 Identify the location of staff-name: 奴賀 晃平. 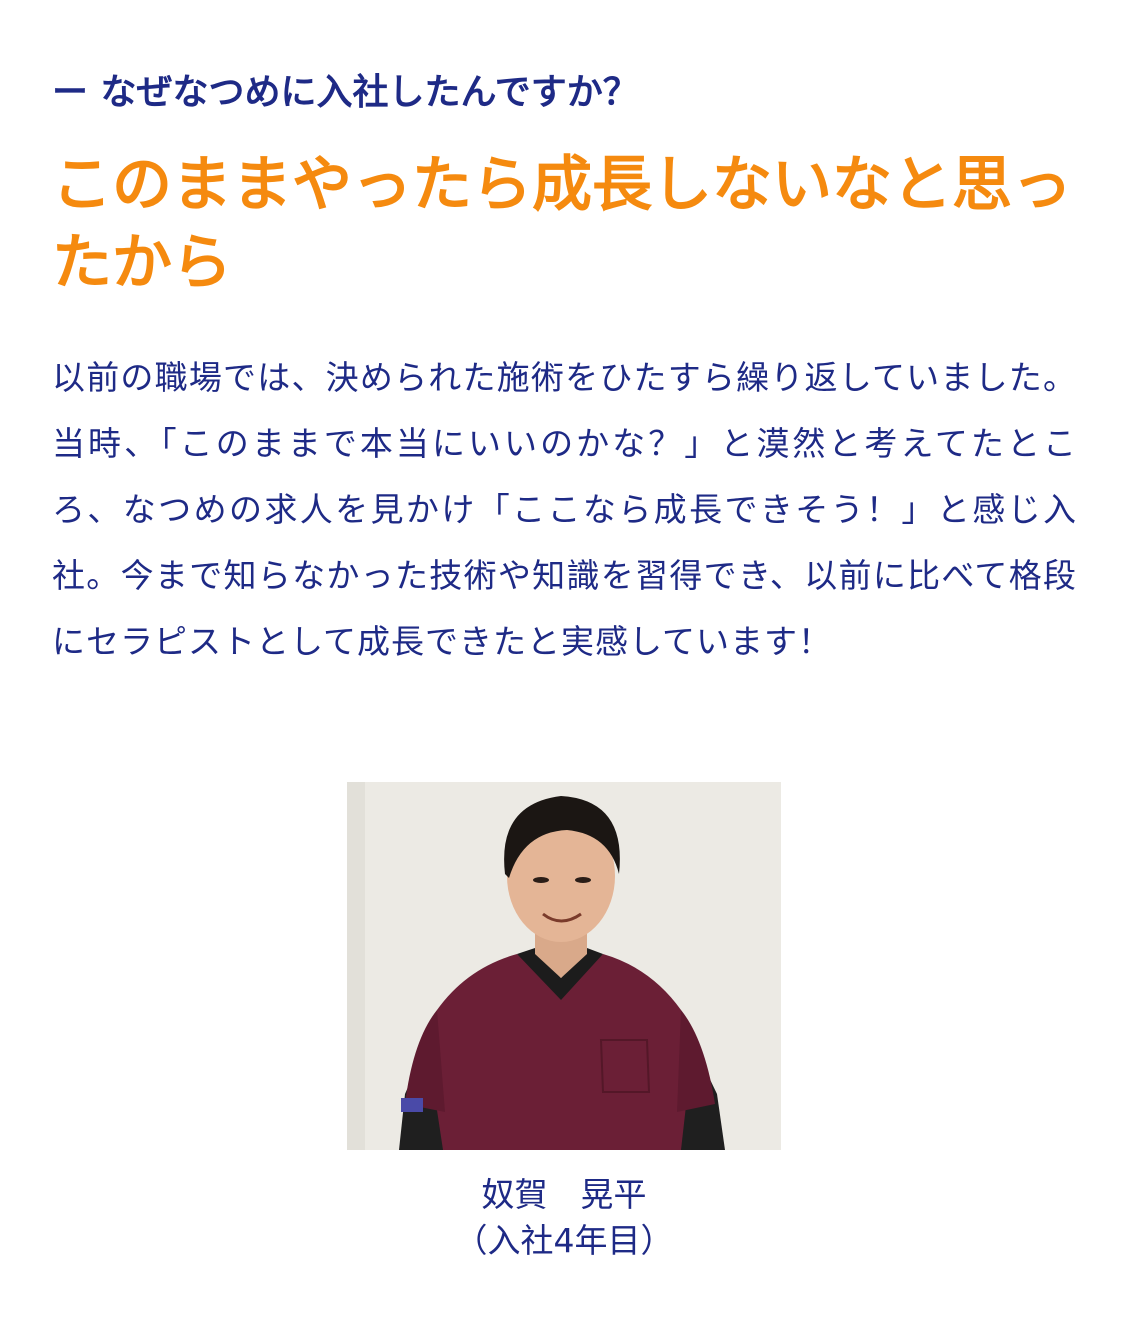
(564, 1194).